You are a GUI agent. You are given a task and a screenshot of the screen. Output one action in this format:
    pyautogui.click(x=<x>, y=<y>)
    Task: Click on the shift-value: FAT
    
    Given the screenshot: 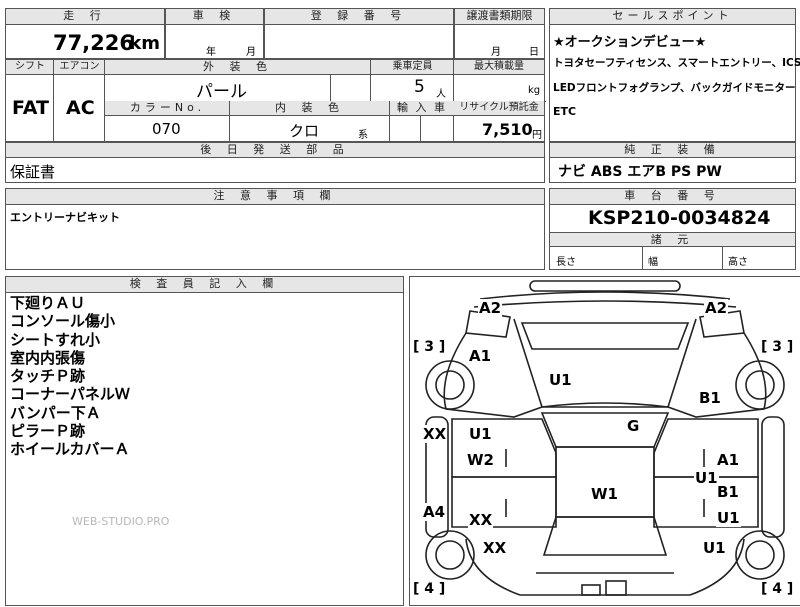 What is the action you would take?
    pyautogui.click(x=30, y=108)
    